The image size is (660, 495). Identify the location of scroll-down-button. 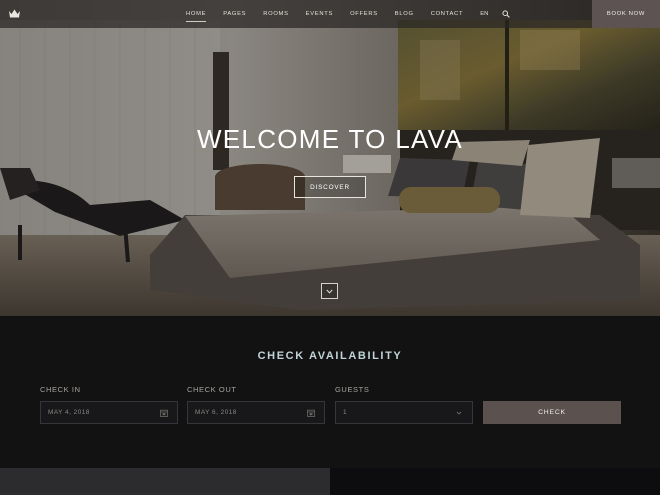
(329, 291).